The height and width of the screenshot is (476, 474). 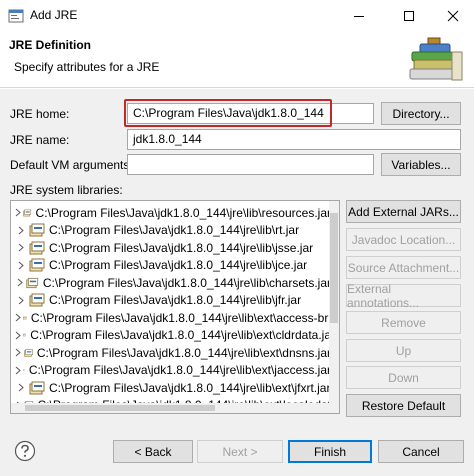 What do you see at coordinates (153, 451) in the screenshot?
I see `back-button: < Back` at bounding box center [153, 451].